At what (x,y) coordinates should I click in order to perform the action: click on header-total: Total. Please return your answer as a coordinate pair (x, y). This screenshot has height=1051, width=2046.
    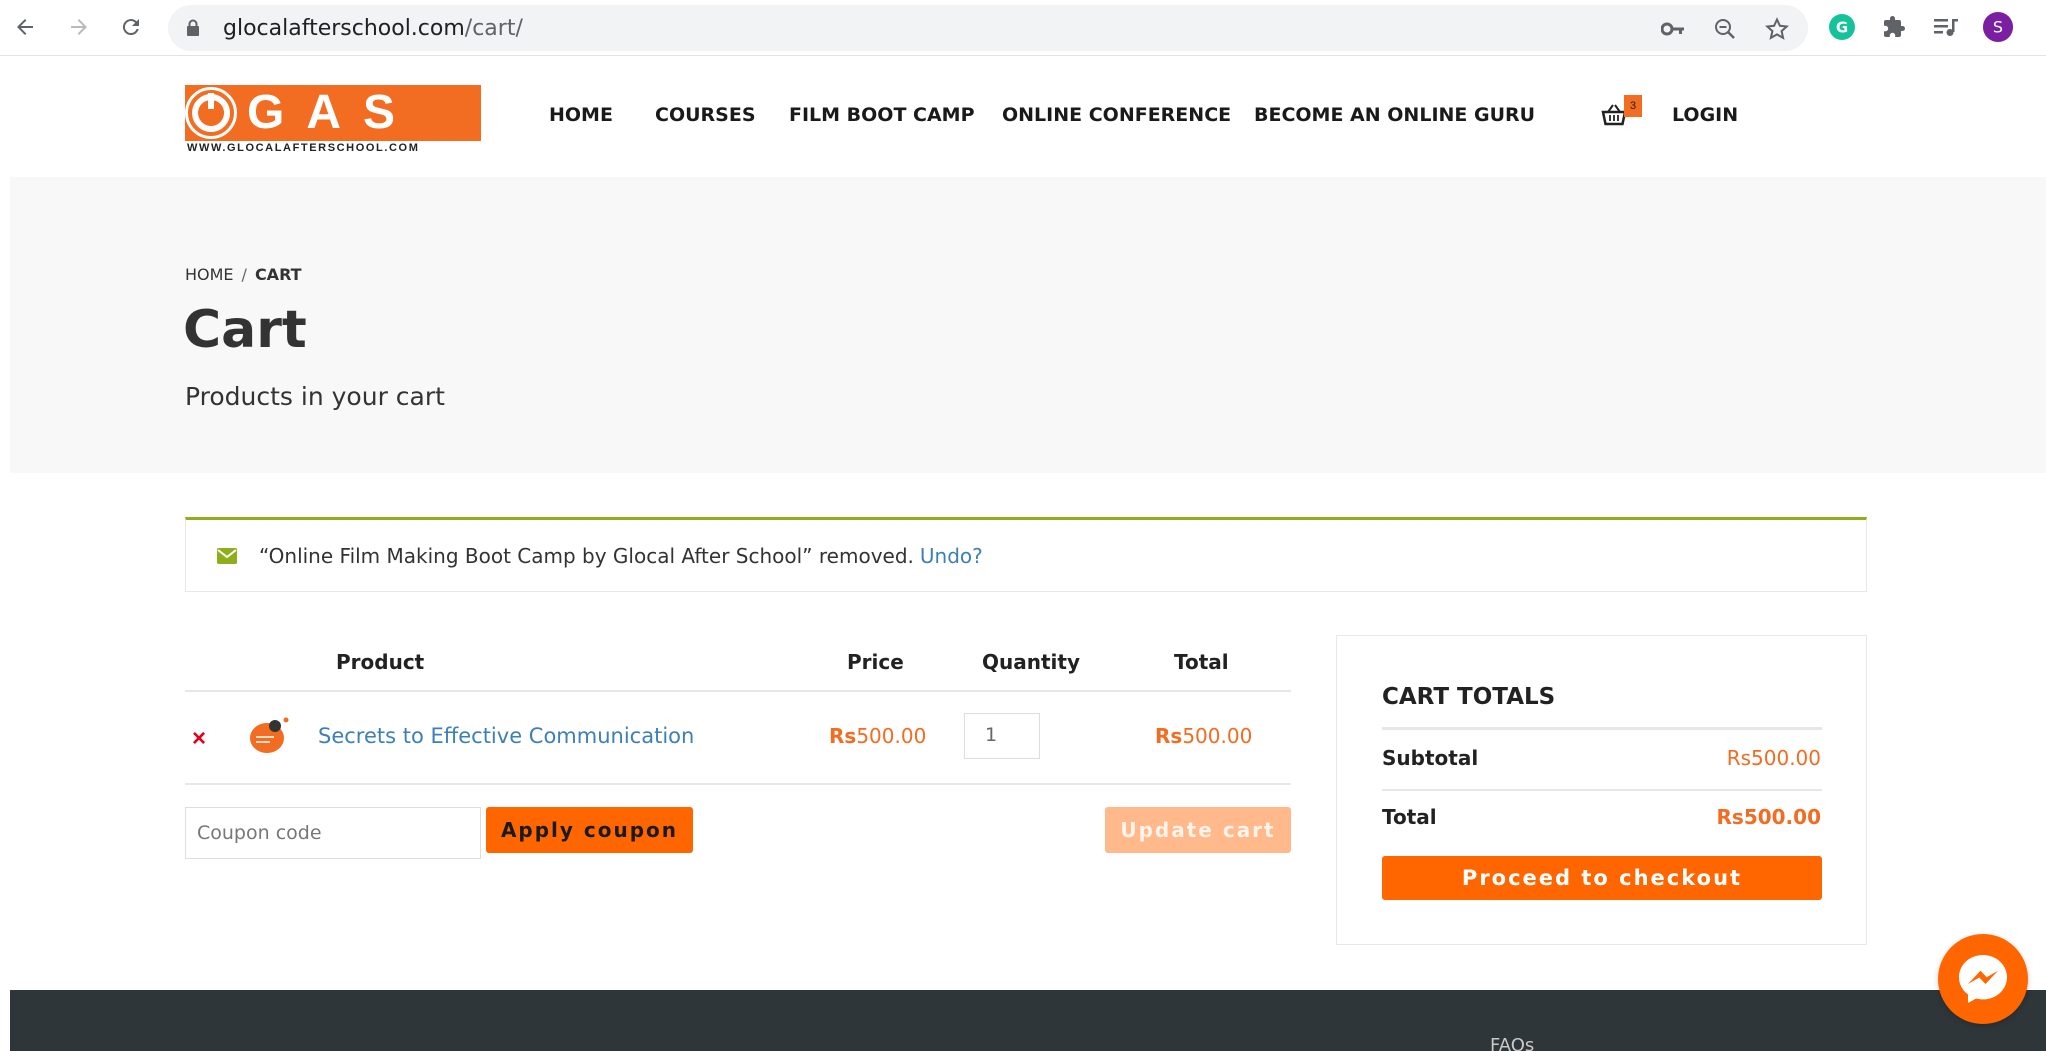
    Looking at the image, I should click on (1201, 662).